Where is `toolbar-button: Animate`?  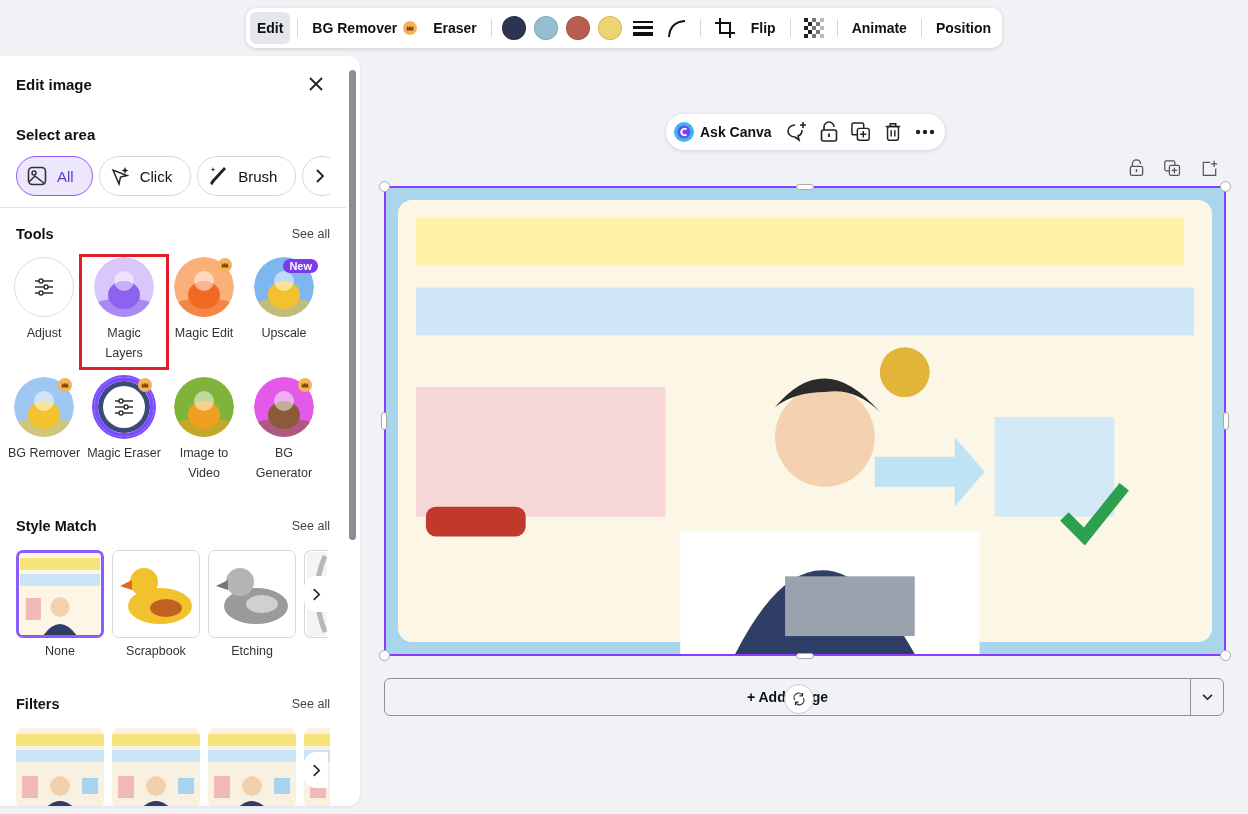 toolbar-button: Animate is located at coordinates (879, 28).